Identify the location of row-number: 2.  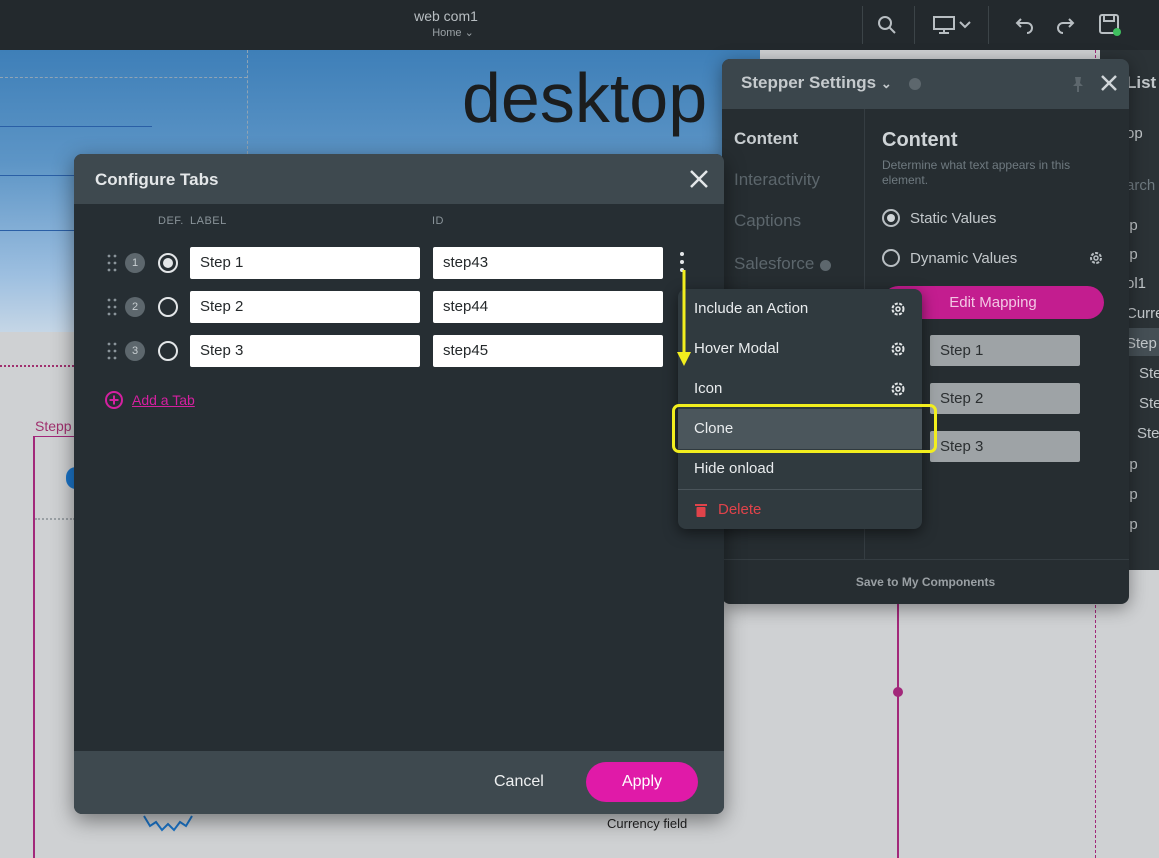
(135, 307).